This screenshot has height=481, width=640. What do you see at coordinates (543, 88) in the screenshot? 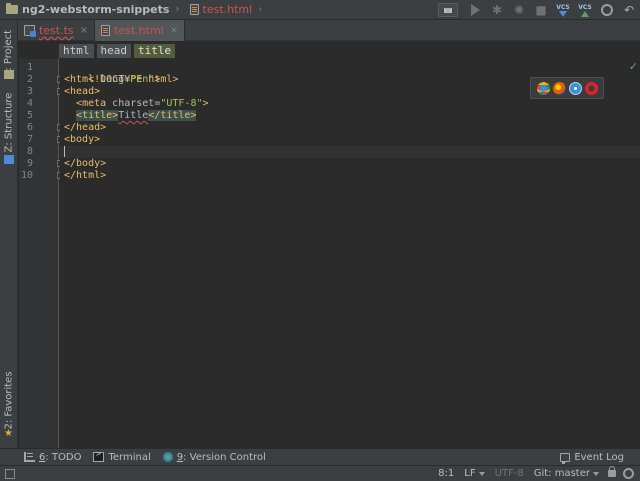
I see `chrome-icon` at bounding box center [543, 88].